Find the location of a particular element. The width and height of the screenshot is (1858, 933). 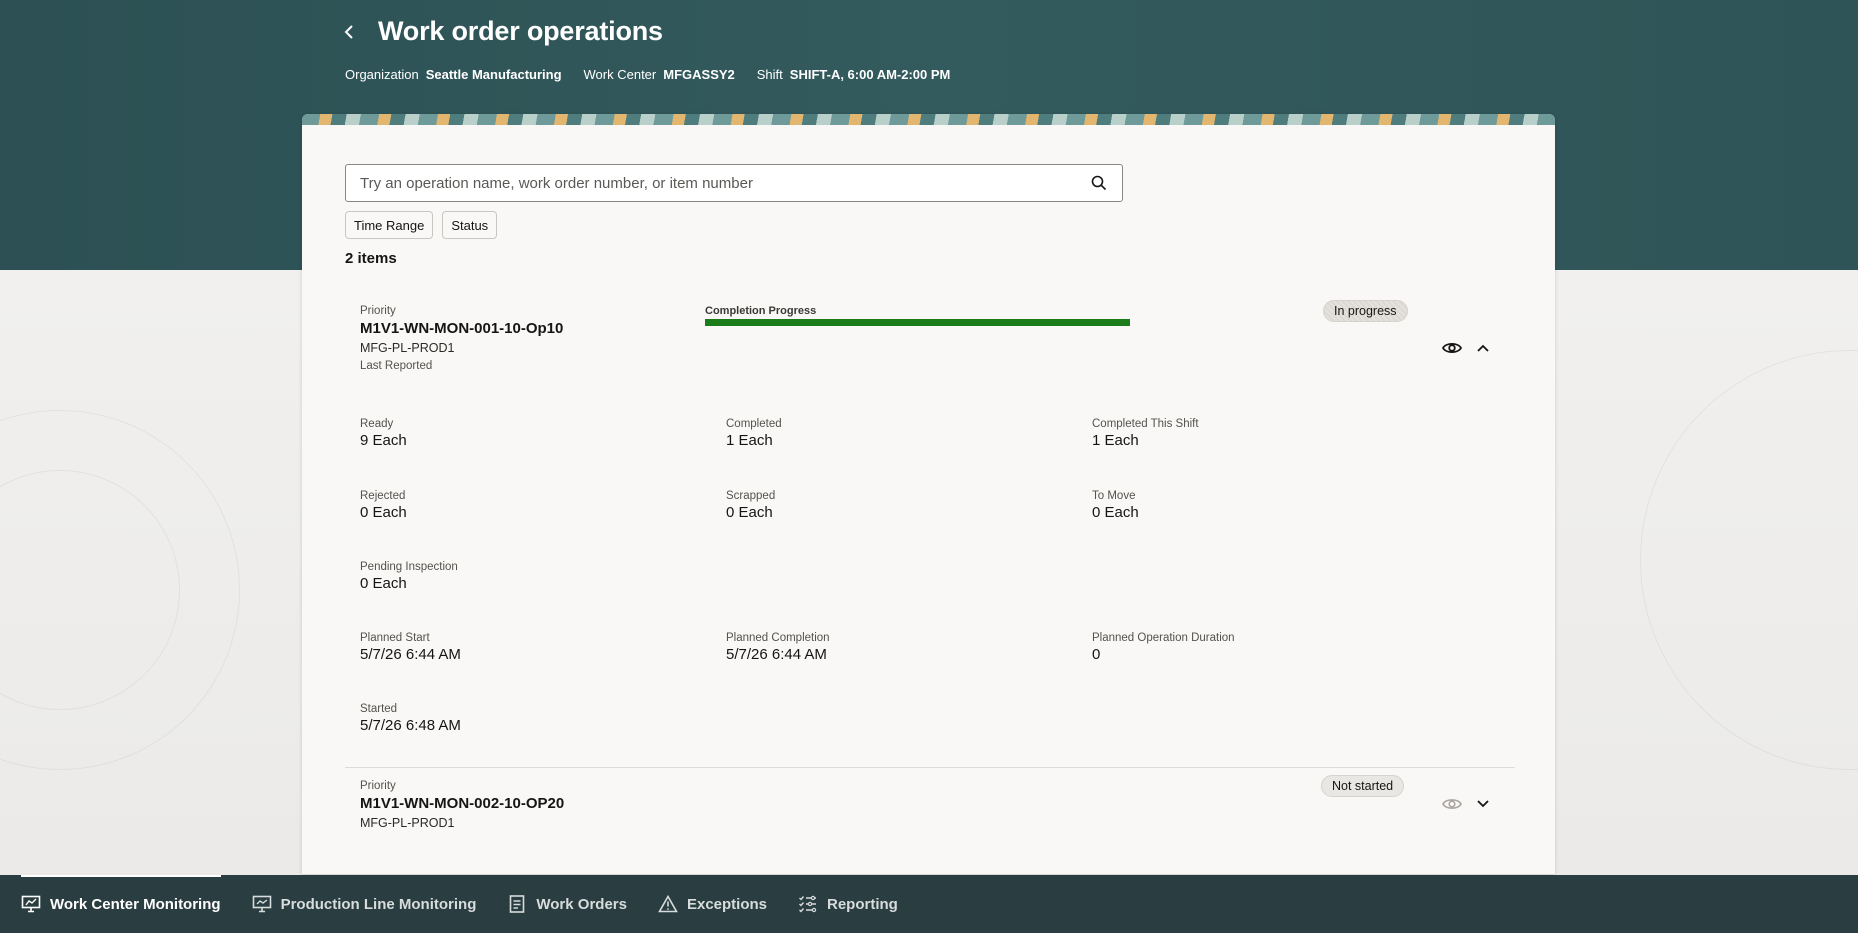

chevron-up-icon is located at coordinates (1483, 348).